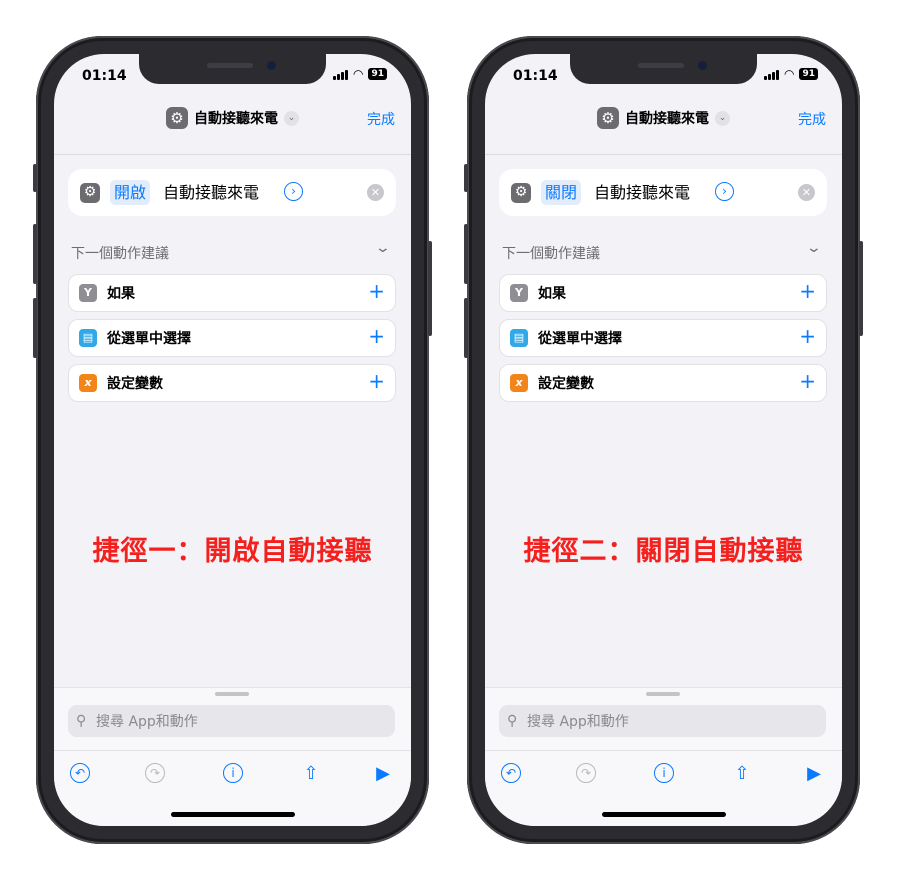  I want to click on caption-overlay: 捷徑一：開啟自動接聽, so click(232, 551).